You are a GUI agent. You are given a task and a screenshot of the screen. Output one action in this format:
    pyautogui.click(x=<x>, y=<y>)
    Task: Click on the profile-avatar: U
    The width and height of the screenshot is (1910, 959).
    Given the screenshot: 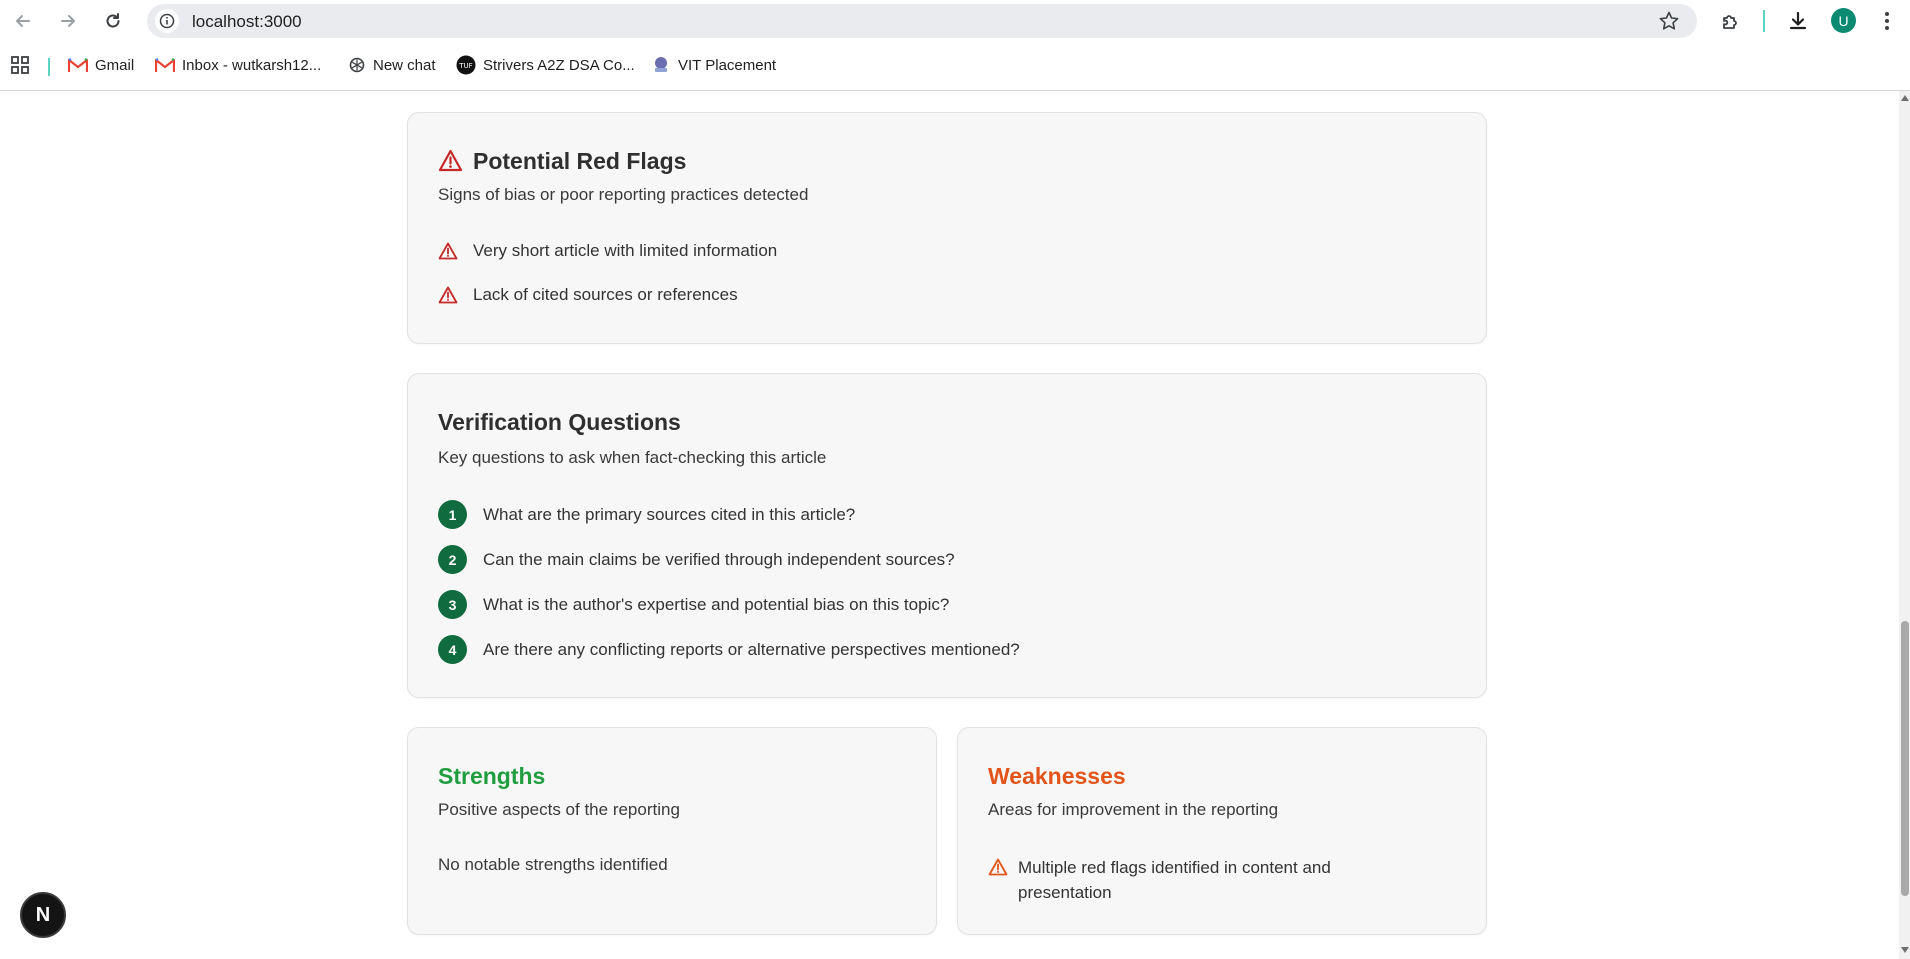 What is the action you would take?
    pyautogui.click(x=1843, y=20)
    